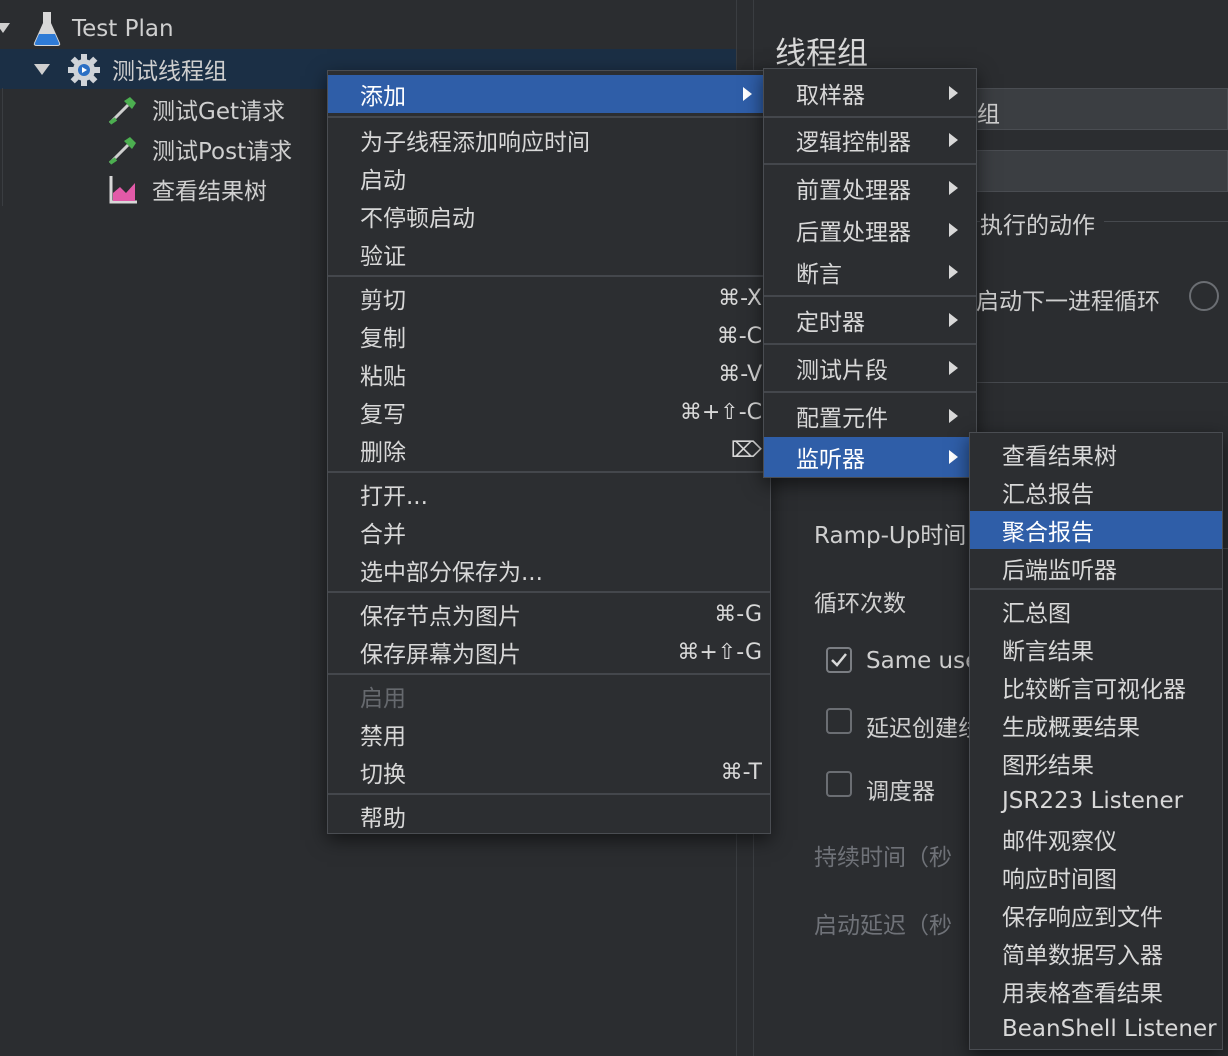 Image resolution: width=1228 pixels, height=1056 pixels. Describe the element at coordinates (870, 320) in the screenshot. I see `submenu-item-timer: 定时器` at that location.